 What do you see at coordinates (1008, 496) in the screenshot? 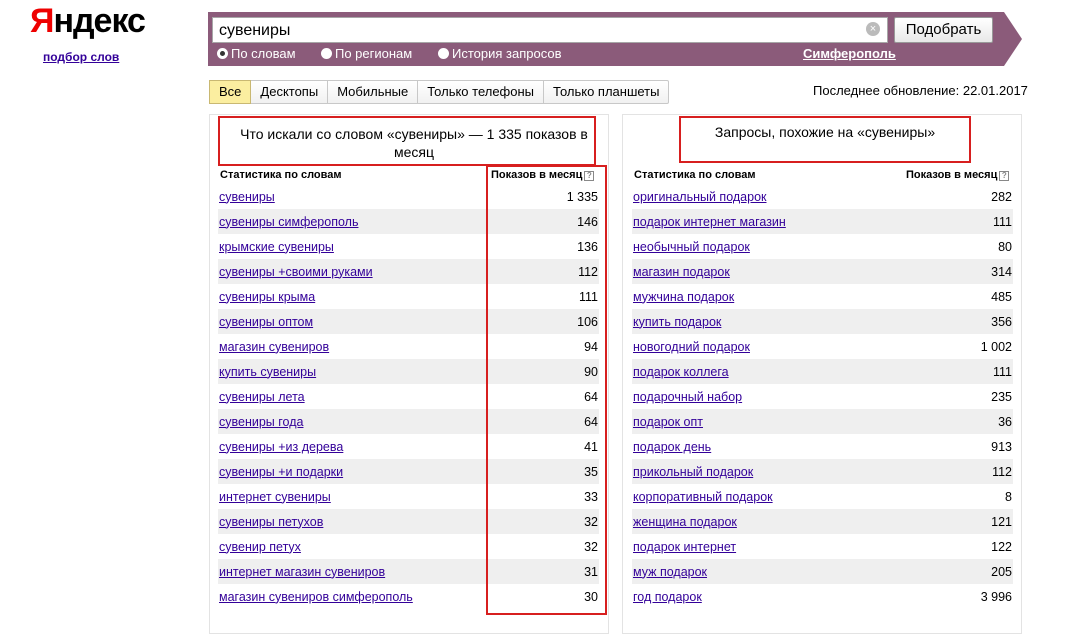
I see `impressions-count: 8` at bounding box center [1008, 496].